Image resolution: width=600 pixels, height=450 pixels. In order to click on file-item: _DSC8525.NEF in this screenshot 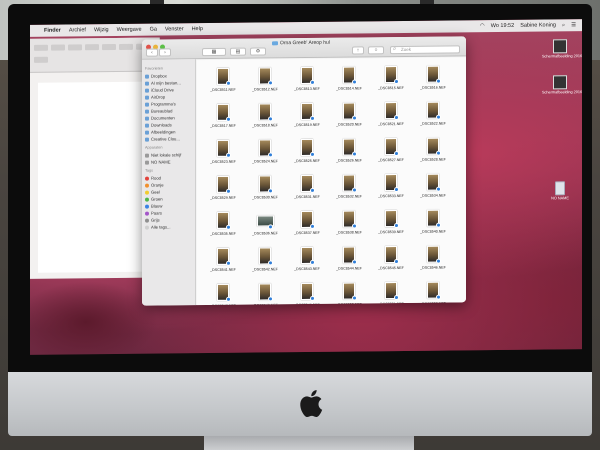, I will do `click(307, 153)`.